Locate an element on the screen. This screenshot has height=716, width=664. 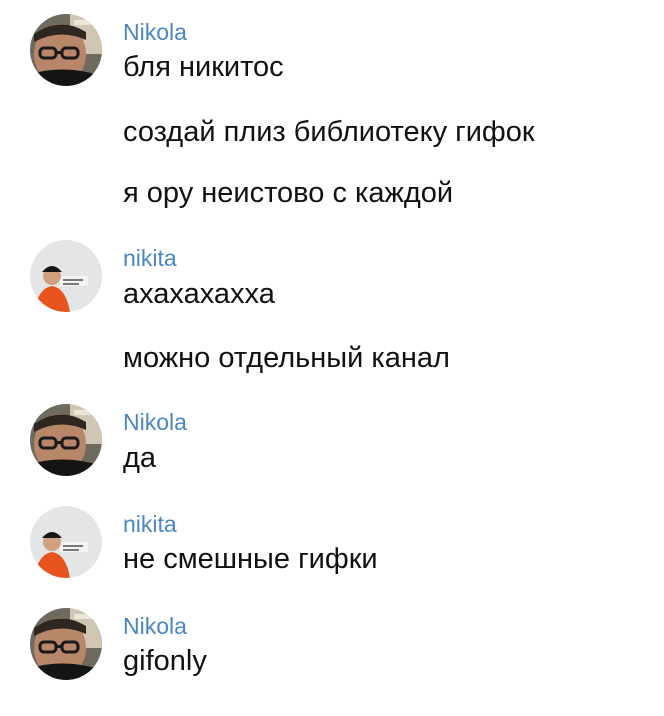
message-text: gifonly is located at coordinates (165, 661).